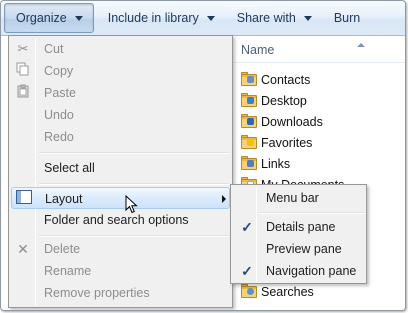 The height and width of the screenshot is (313, 408). Describe the element at coordinates (23, 249) in the screenshot. I see `delete-x-icon: ✕` at that location.